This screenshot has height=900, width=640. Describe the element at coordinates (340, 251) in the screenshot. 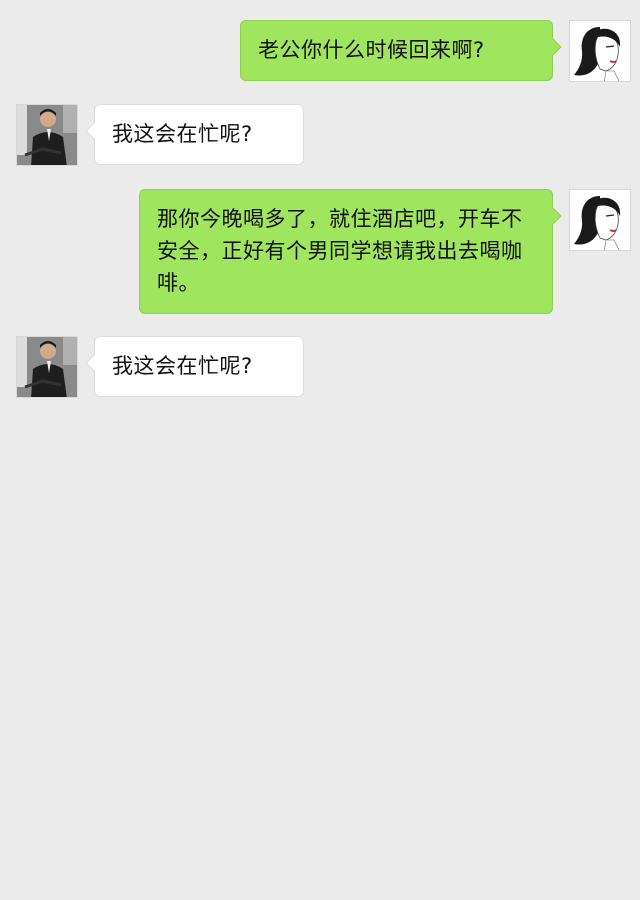

I see `message-text: 那你今晚喝多了，就住酒店吧，开车不安全，正好有个男同学想请我出去喝咖啡。` at that location.